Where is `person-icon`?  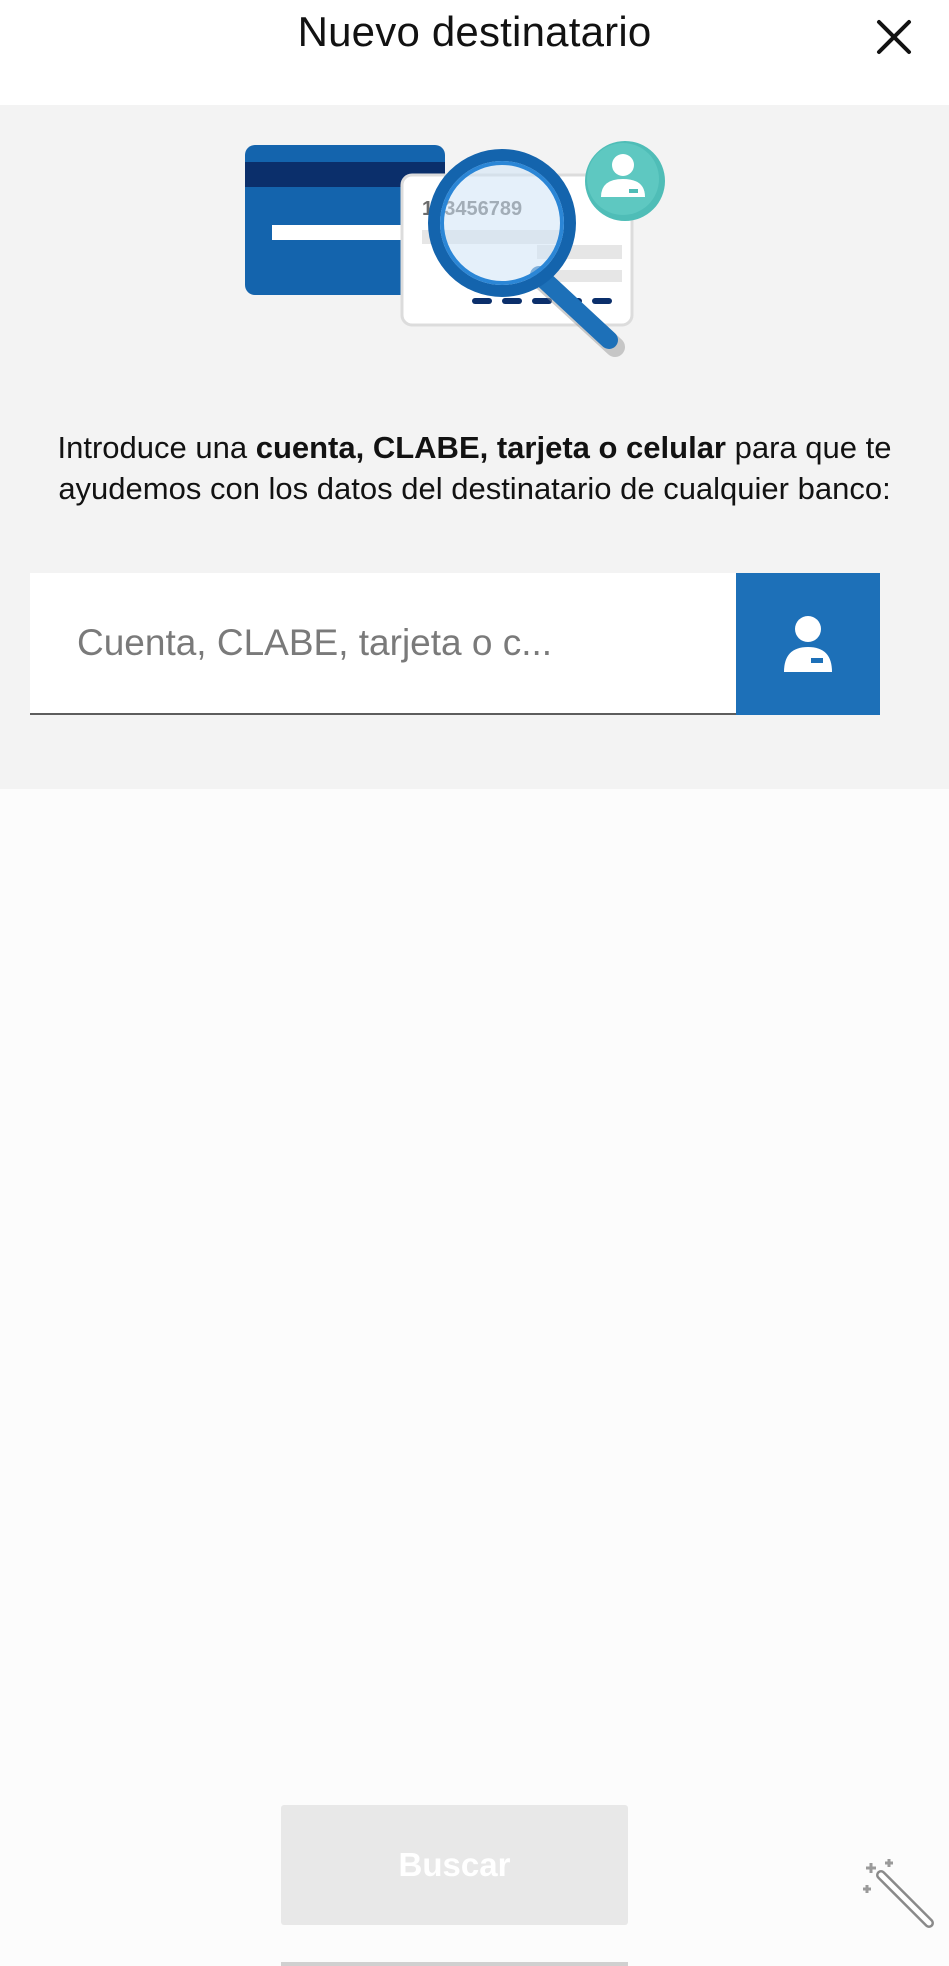 person-icon is located at coordinates (808, 644).